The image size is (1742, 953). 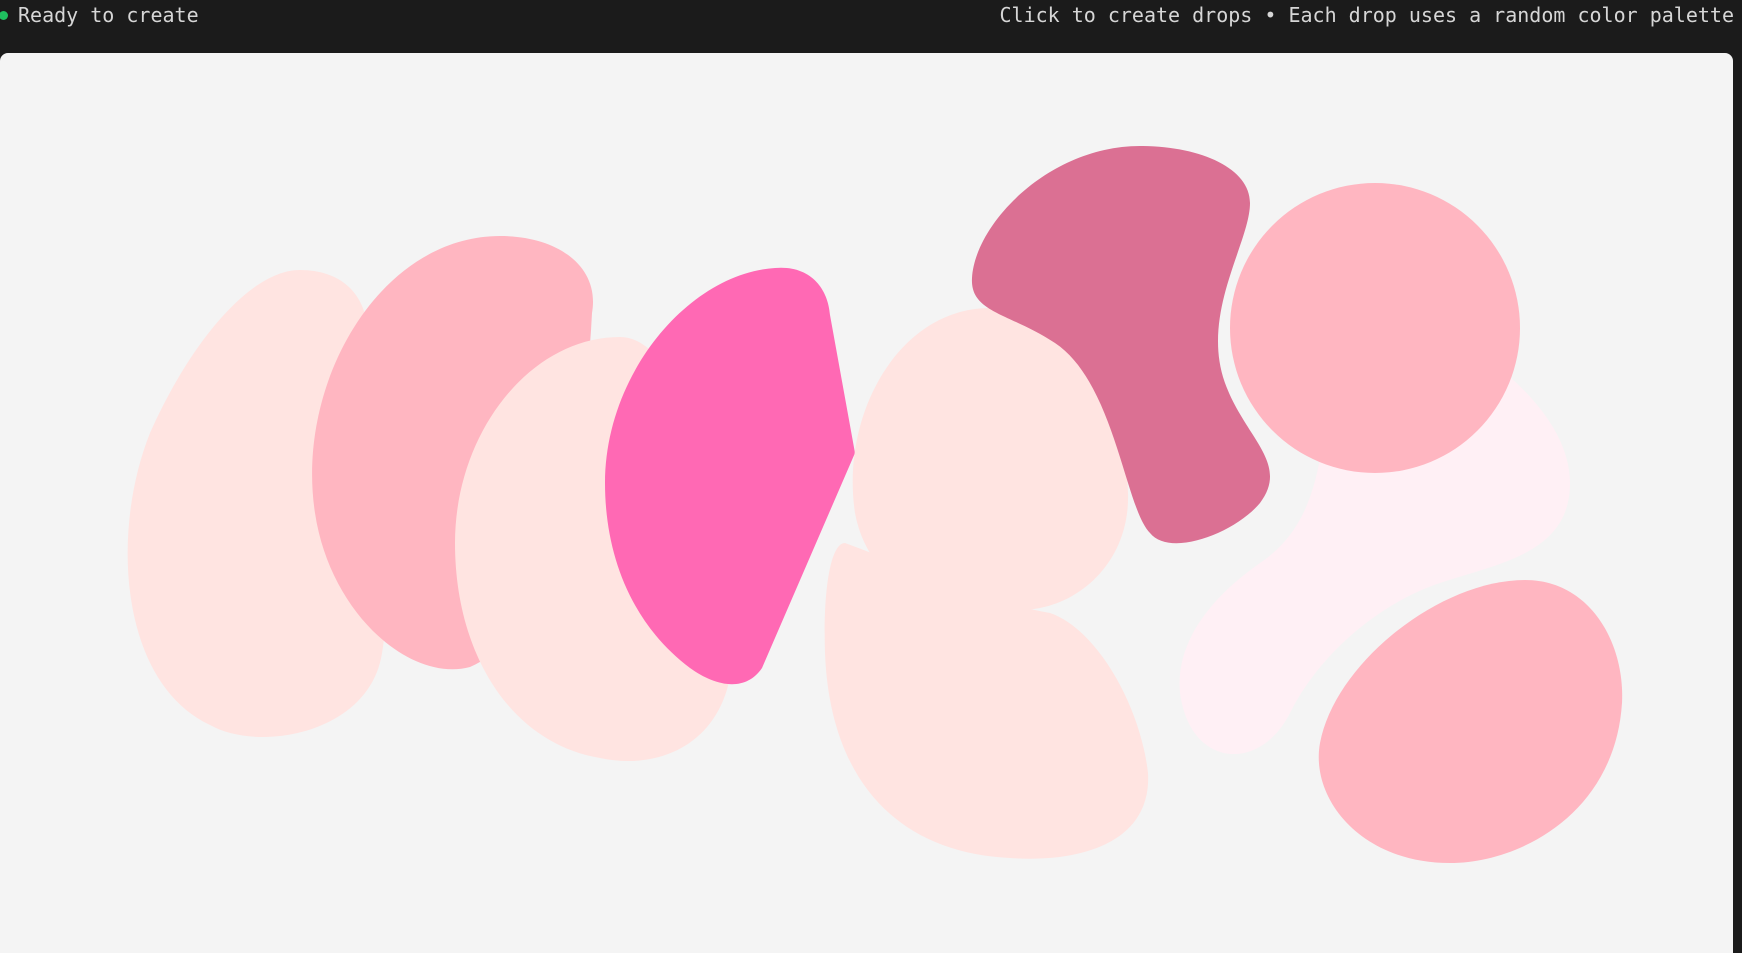 What do you see at coordinates (108, 15) in the screenshot?
I see `status-text: Ready to create` at bounding box center [108, 15].